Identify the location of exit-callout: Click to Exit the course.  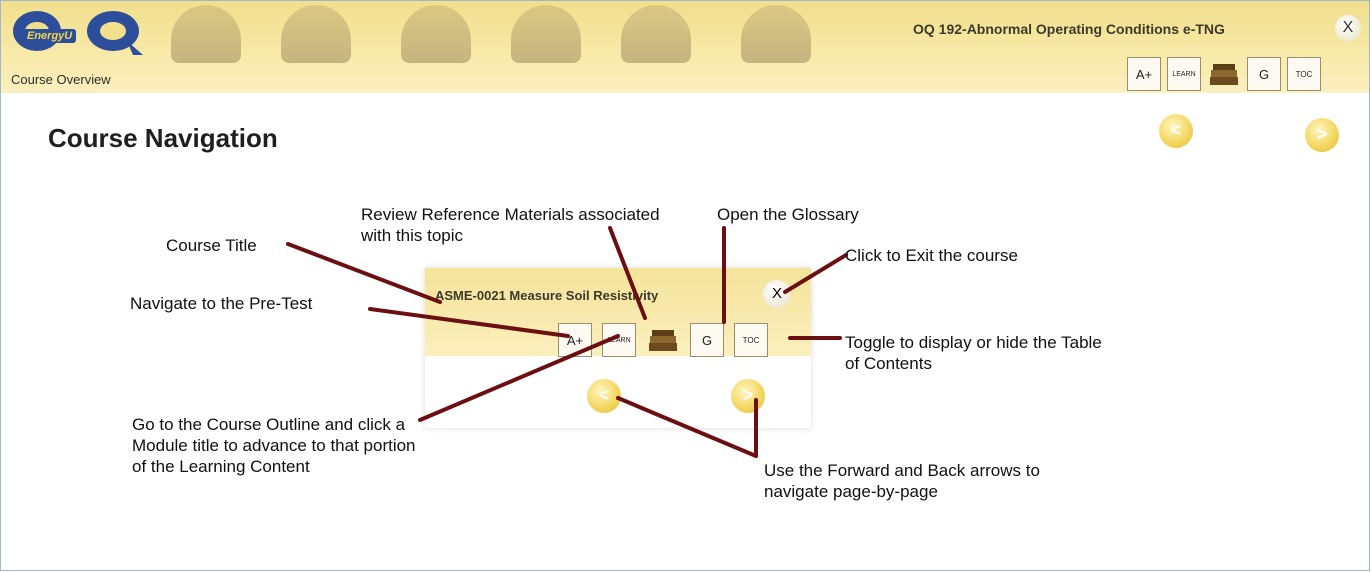
(931, 255).